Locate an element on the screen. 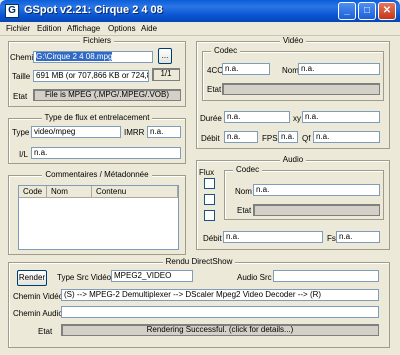 The height and width of the screenshot is (355, 400). fourcc-field: n.a. is located at coordinates (246, 69).